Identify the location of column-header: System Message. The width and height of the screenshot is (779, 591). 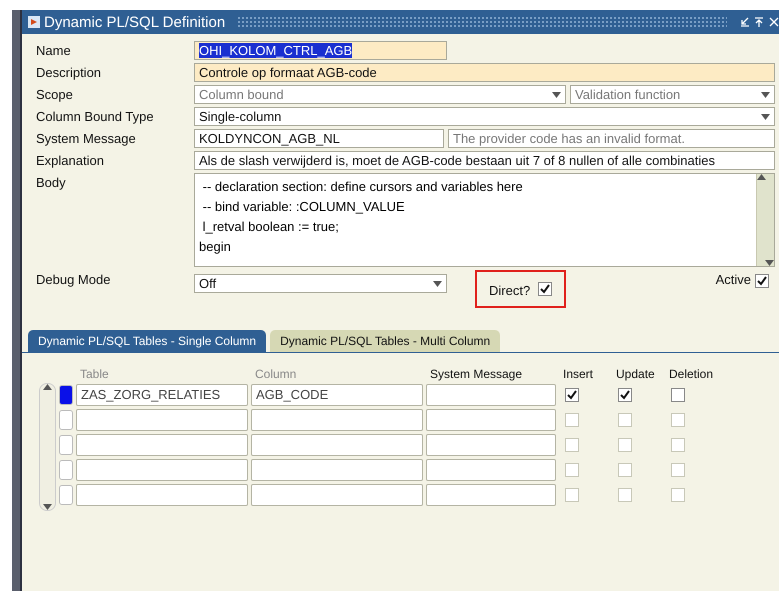
(476, 374).